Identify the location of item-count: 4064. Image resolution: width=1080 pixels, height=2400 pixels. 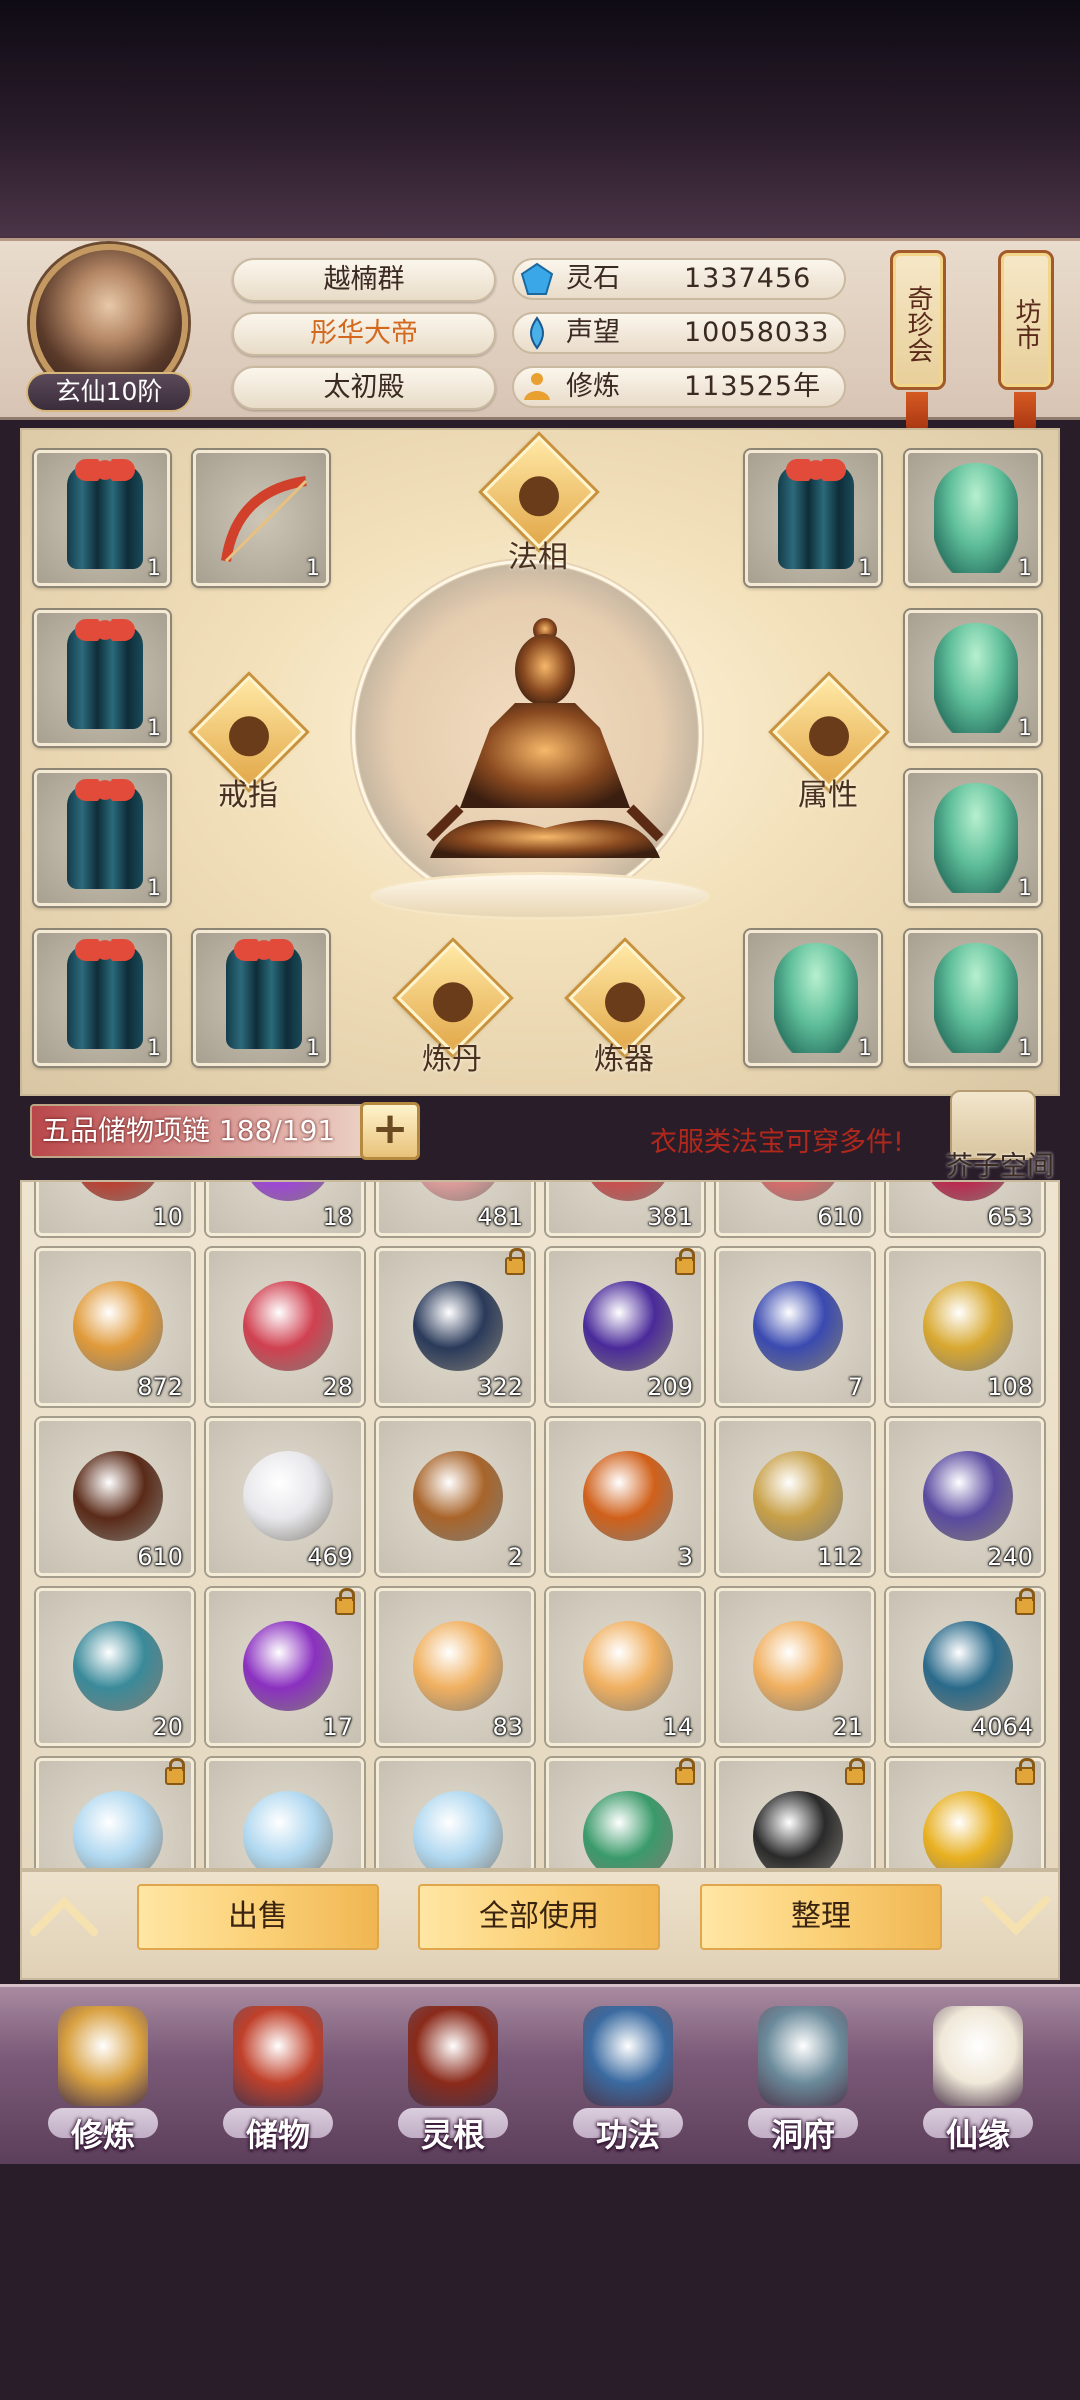
(1002, 1727).